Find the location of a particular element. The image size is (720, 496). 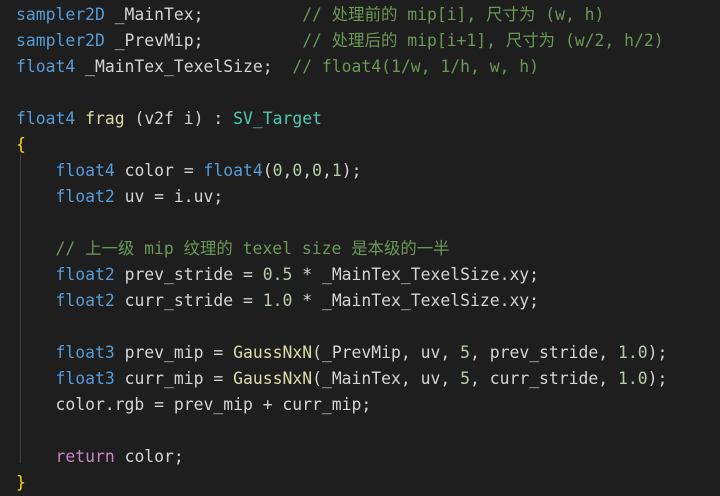

code-token: // float4(1/w, 1/h, w, h) is located at coordinates (416, 66).